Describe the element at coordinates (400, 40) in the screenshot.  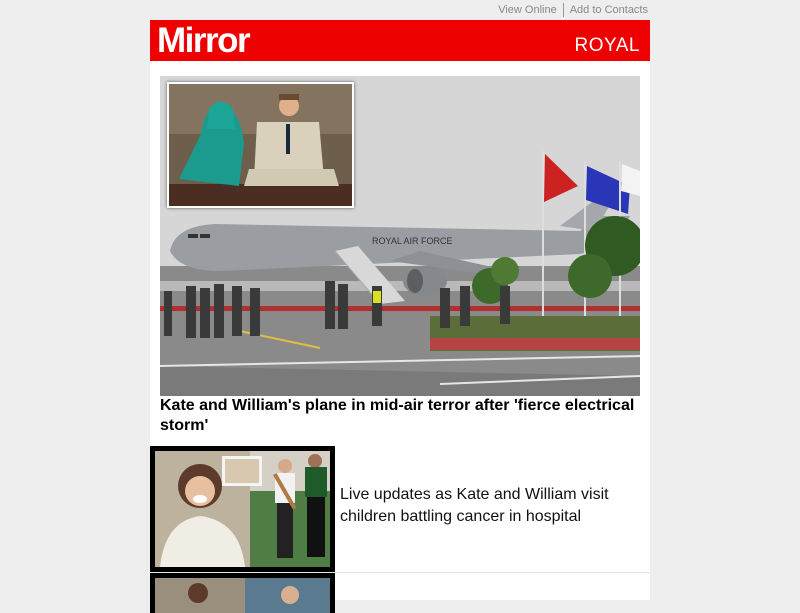
I see `masthead: Mirror ROYAL` at that location.